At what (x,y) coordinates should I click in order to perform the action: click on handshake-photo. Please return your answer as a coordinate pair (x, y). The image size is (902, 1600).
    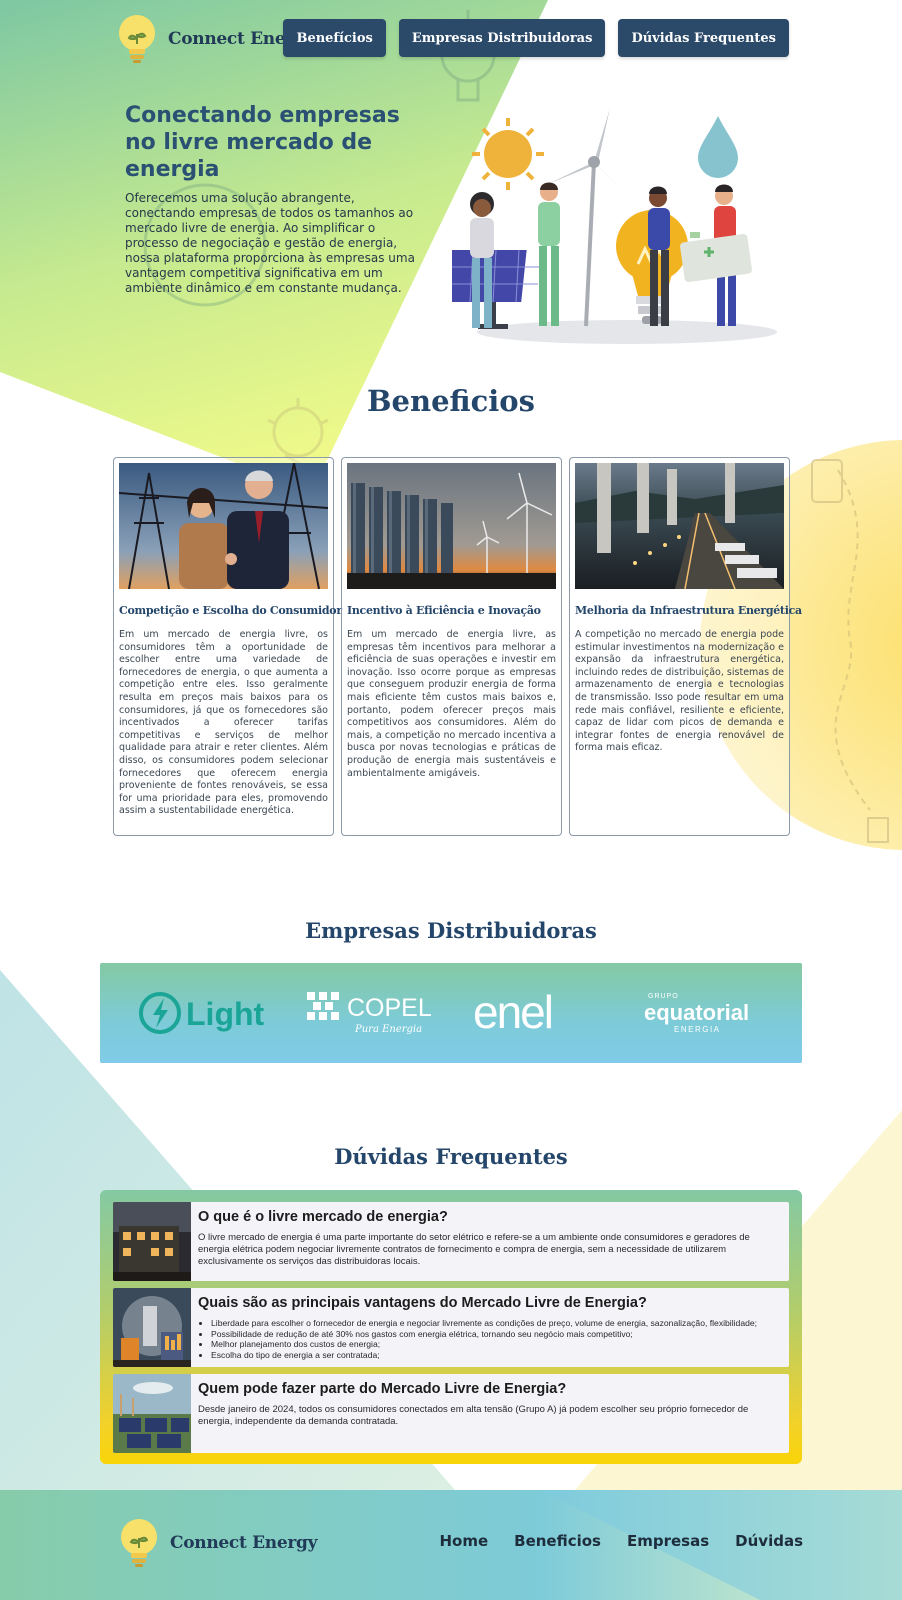
    Looking at the image, I should click on (223, 526).